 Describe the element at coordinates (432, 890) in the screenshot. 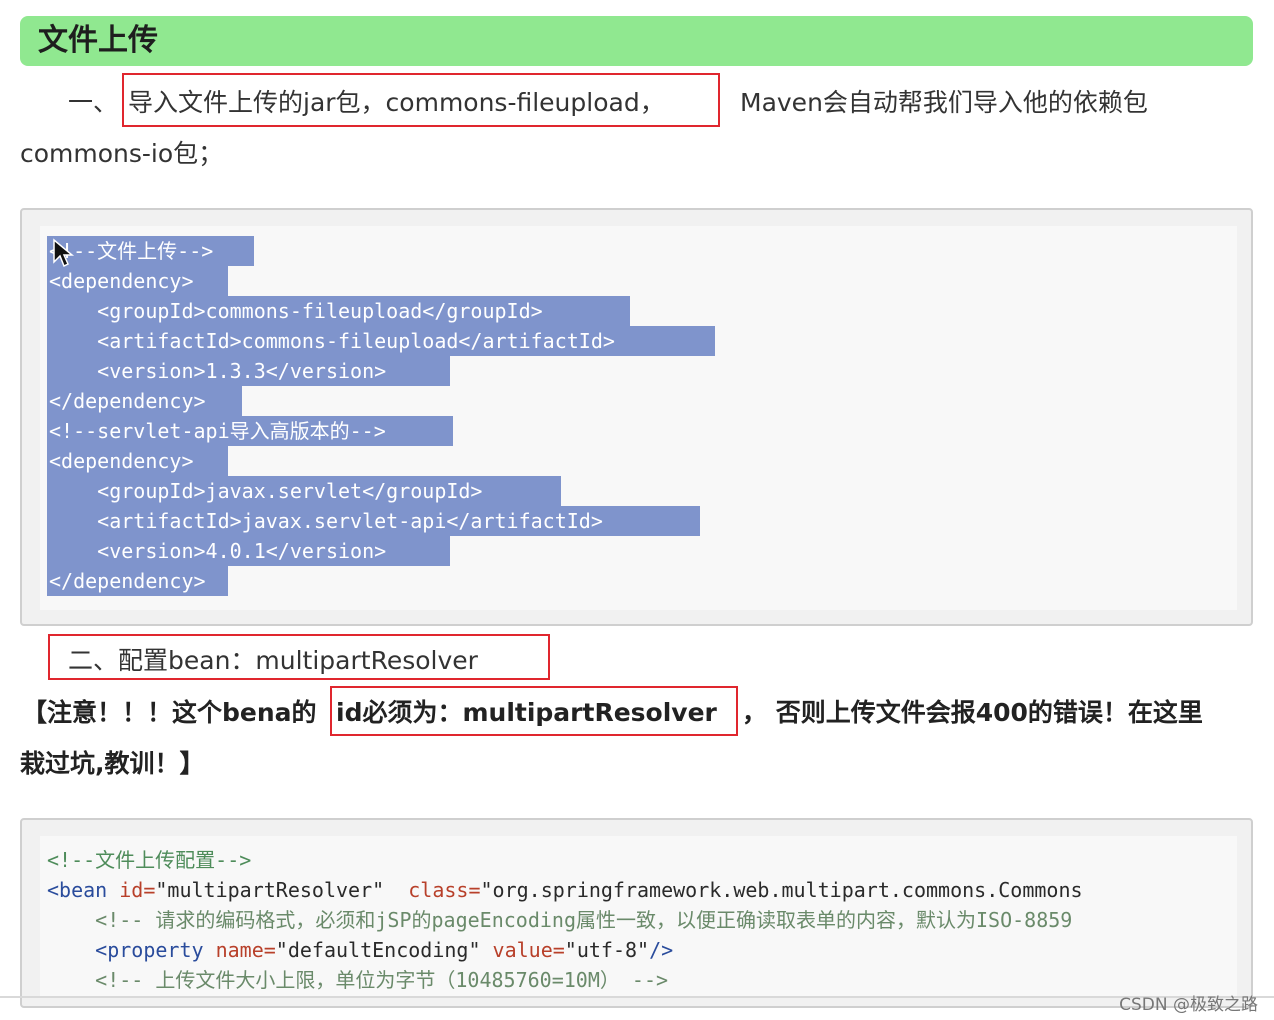

I see `code-token: class=` at that location.